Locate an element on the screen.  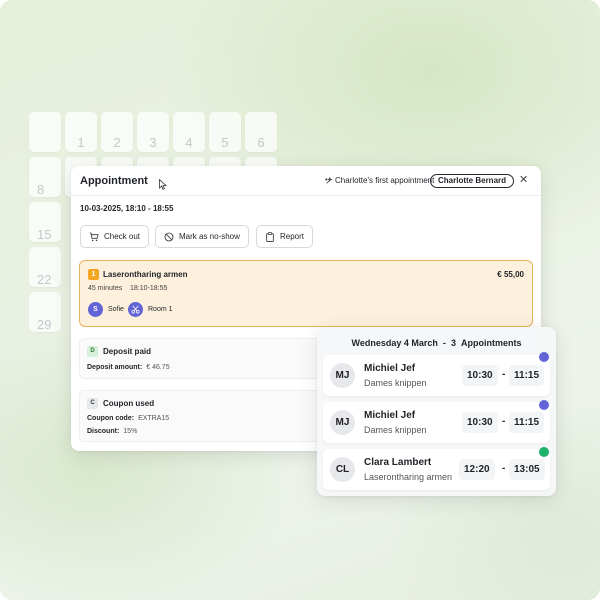
client-avatar: CL is located at coordinates (342, 469).